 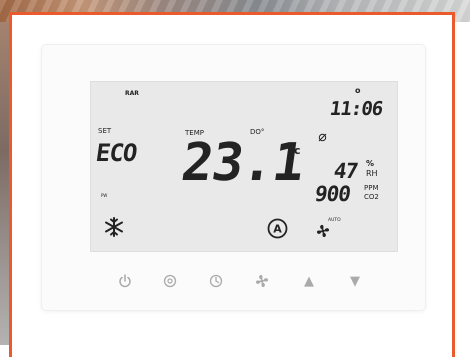 What do you see at coordinates (345, 171) in the screenshot?
I see `humidity-value: 47` at bounding box center [345, 171].